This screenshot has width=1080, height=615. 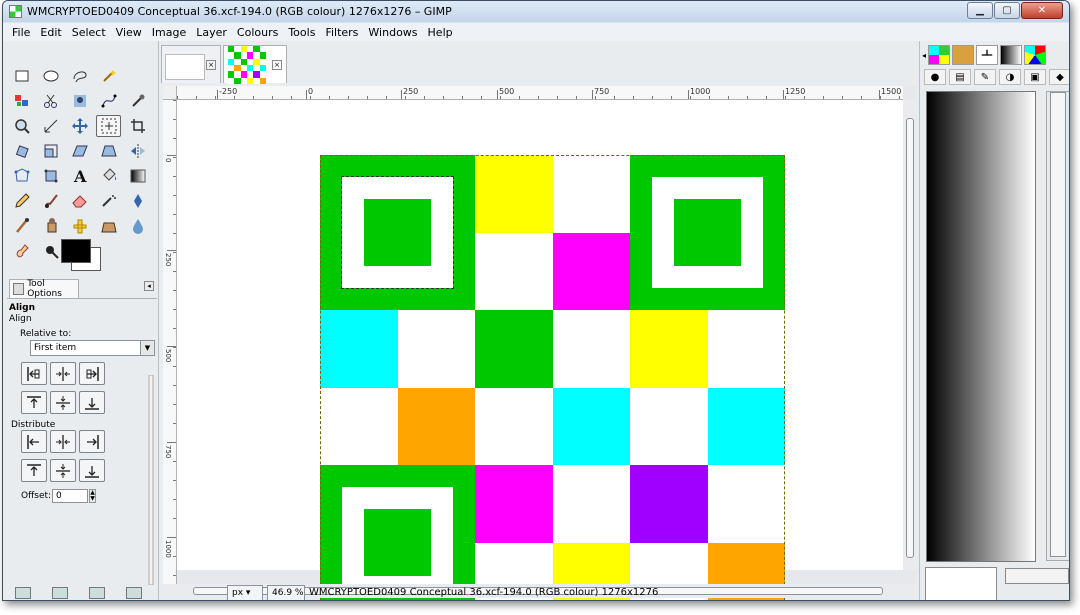 I want to click on move-tool-button, so click(x=79, y=126).